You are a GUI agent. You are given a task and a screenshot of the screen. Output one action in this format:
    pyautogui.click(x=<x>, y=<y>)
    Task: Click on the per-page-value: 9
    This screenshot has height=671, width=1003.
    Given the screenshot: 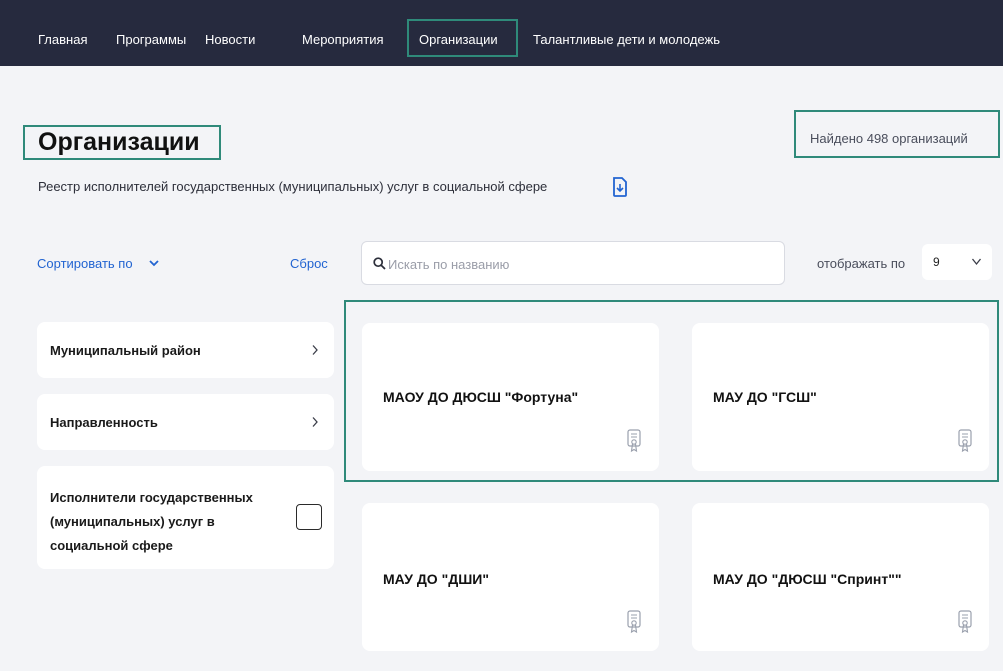 What is the action you would take?
    pyautogui.click(x=936, y=262)
    